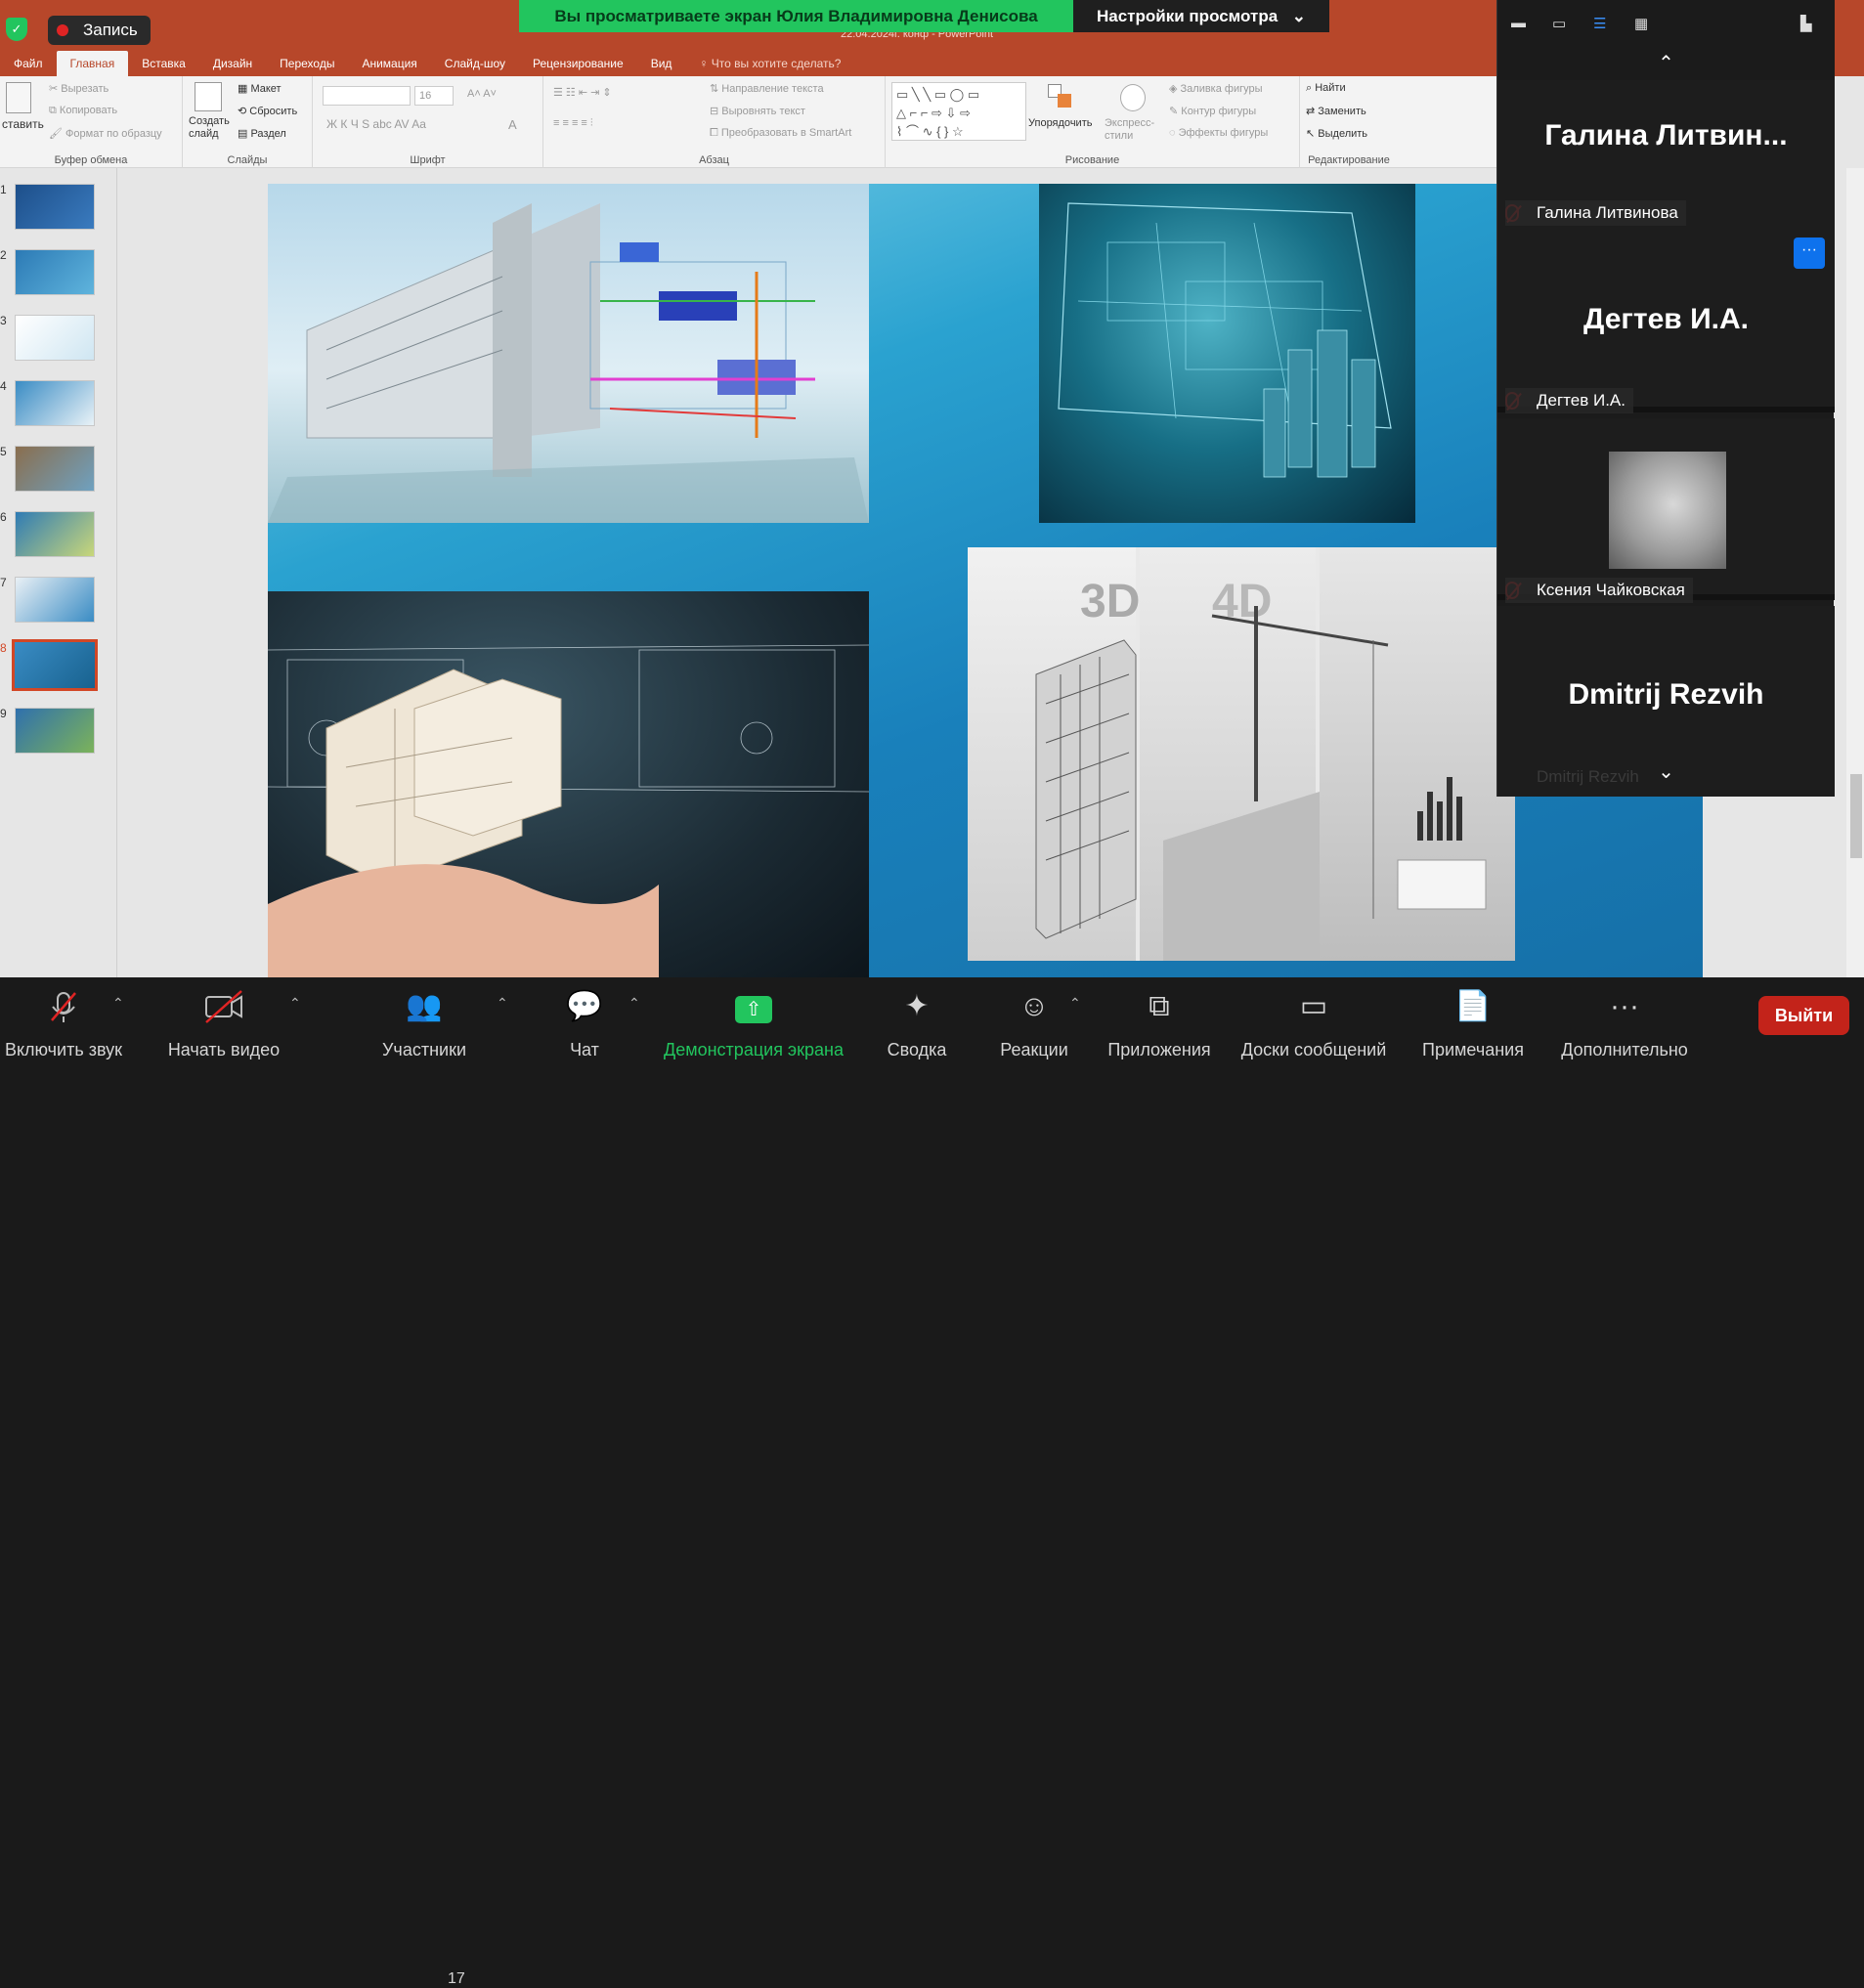  What do you see at coordinates (1518, 23) in the screenshot?
I see `minimize-icon: ▬` at bounding box center [1518, 23].